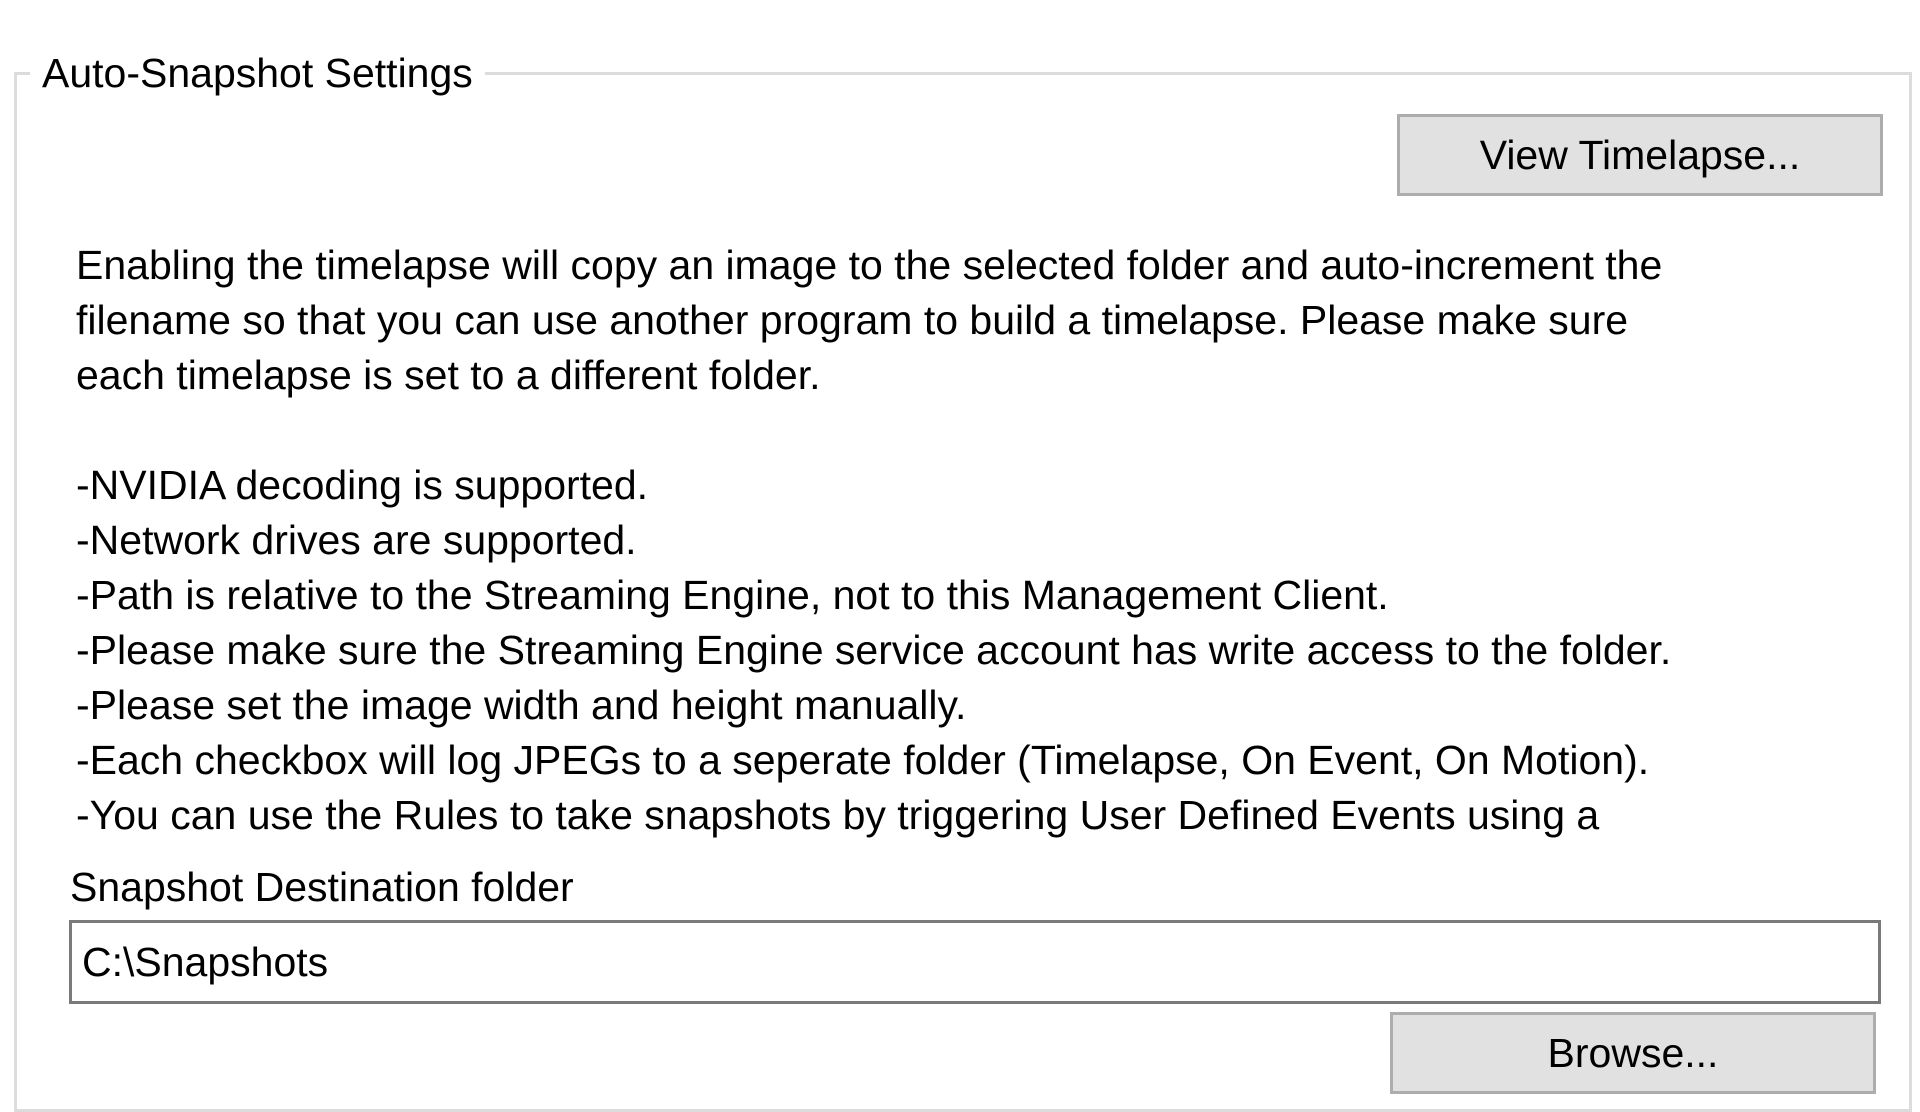 Image resolution: width=1920 pixels, height=1112 pixels. I want to click on note-line: -NVIDIA decoding is supported., so click(362, 485).